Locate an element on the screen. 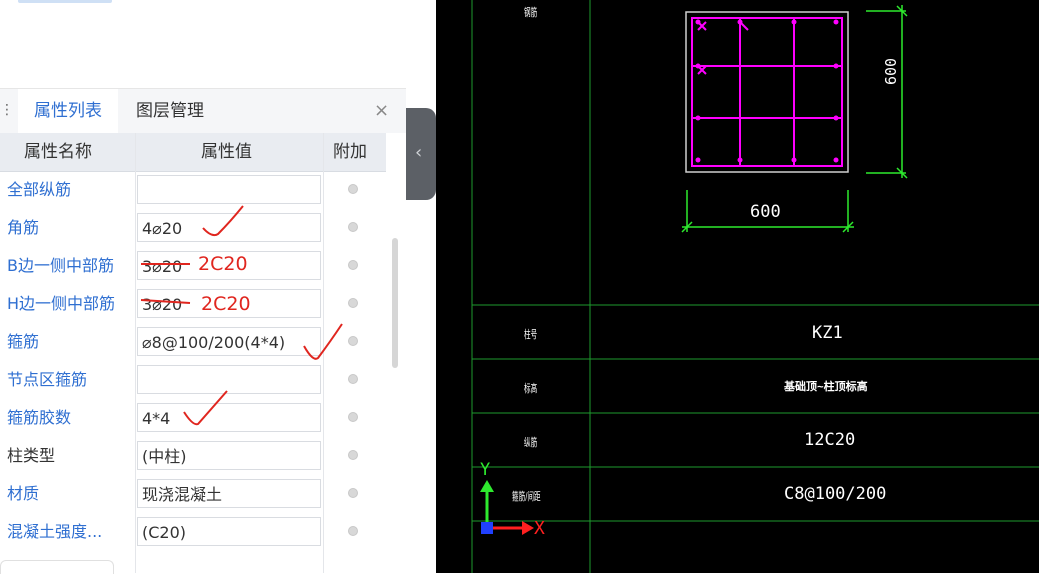 This screenshot has height=574, width=1039. table-value-elevation: 基础顶~柱顶标高 is located at coordinates (826, 386).